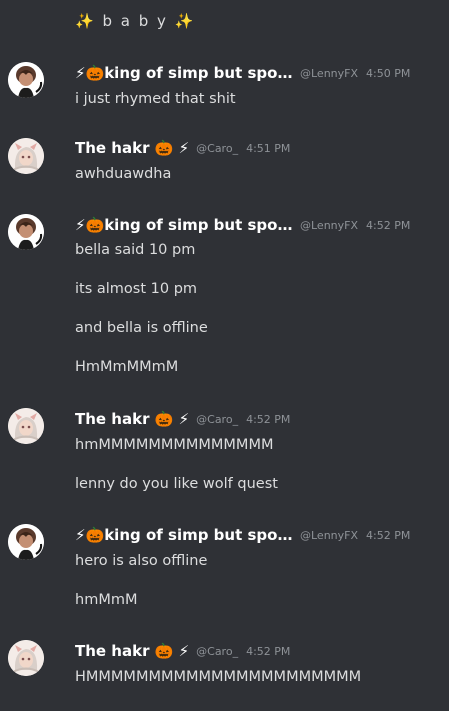 The width and height of the screenshot is (449, 711). I want to click on message-text: hmMMMMMMMMMMMMMM, so click(174, 445).